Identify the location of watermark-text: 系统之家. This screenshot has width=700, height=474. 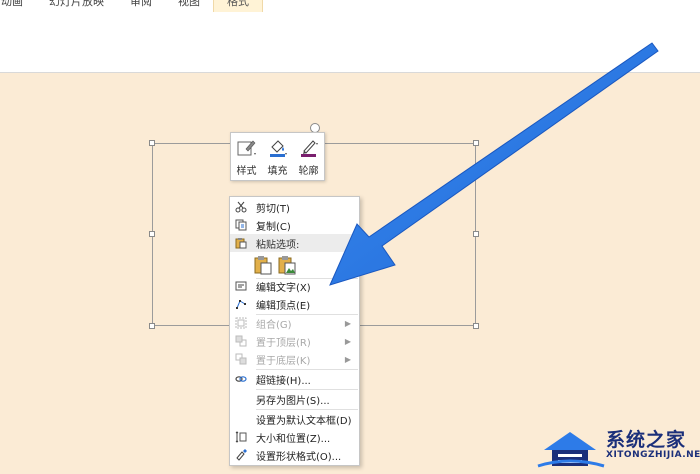
(646, 440).